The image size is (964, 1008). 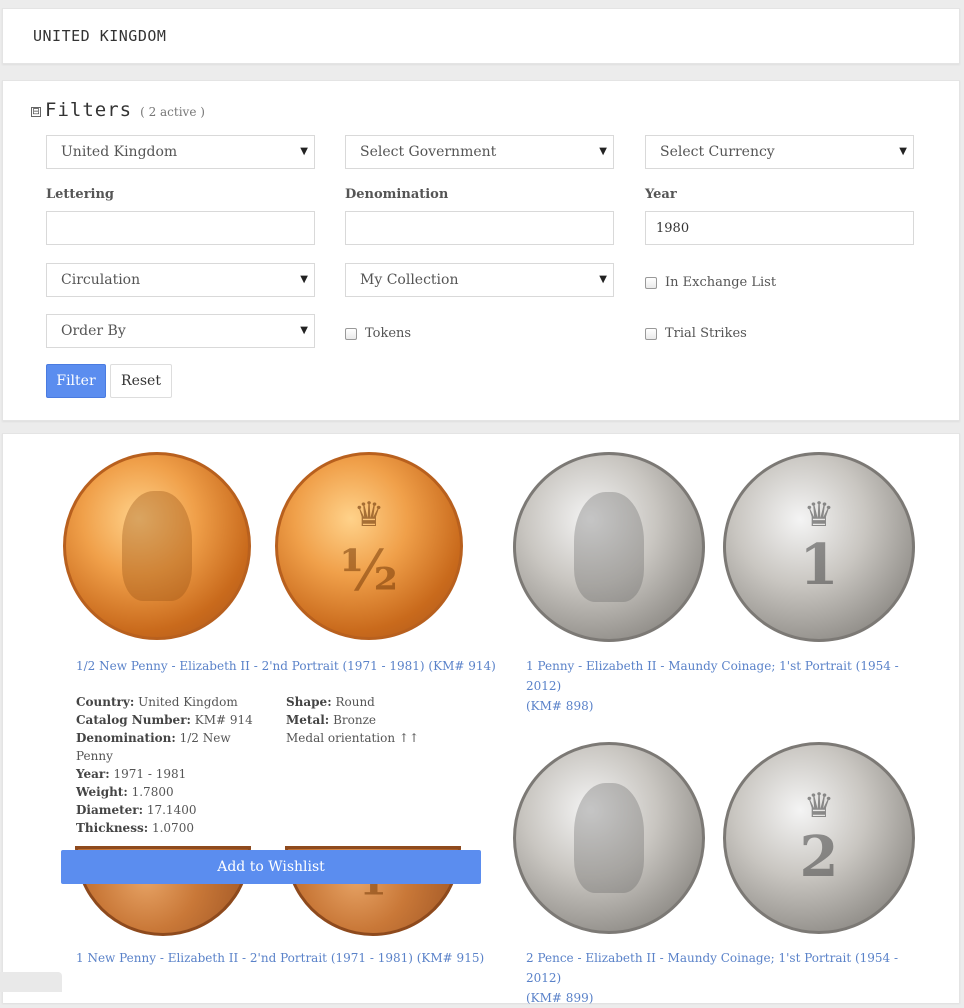 What do you see at coordinates (779, 228) in the screenshot?
I see `year-input: 1980` at bounding box center [779, 228].